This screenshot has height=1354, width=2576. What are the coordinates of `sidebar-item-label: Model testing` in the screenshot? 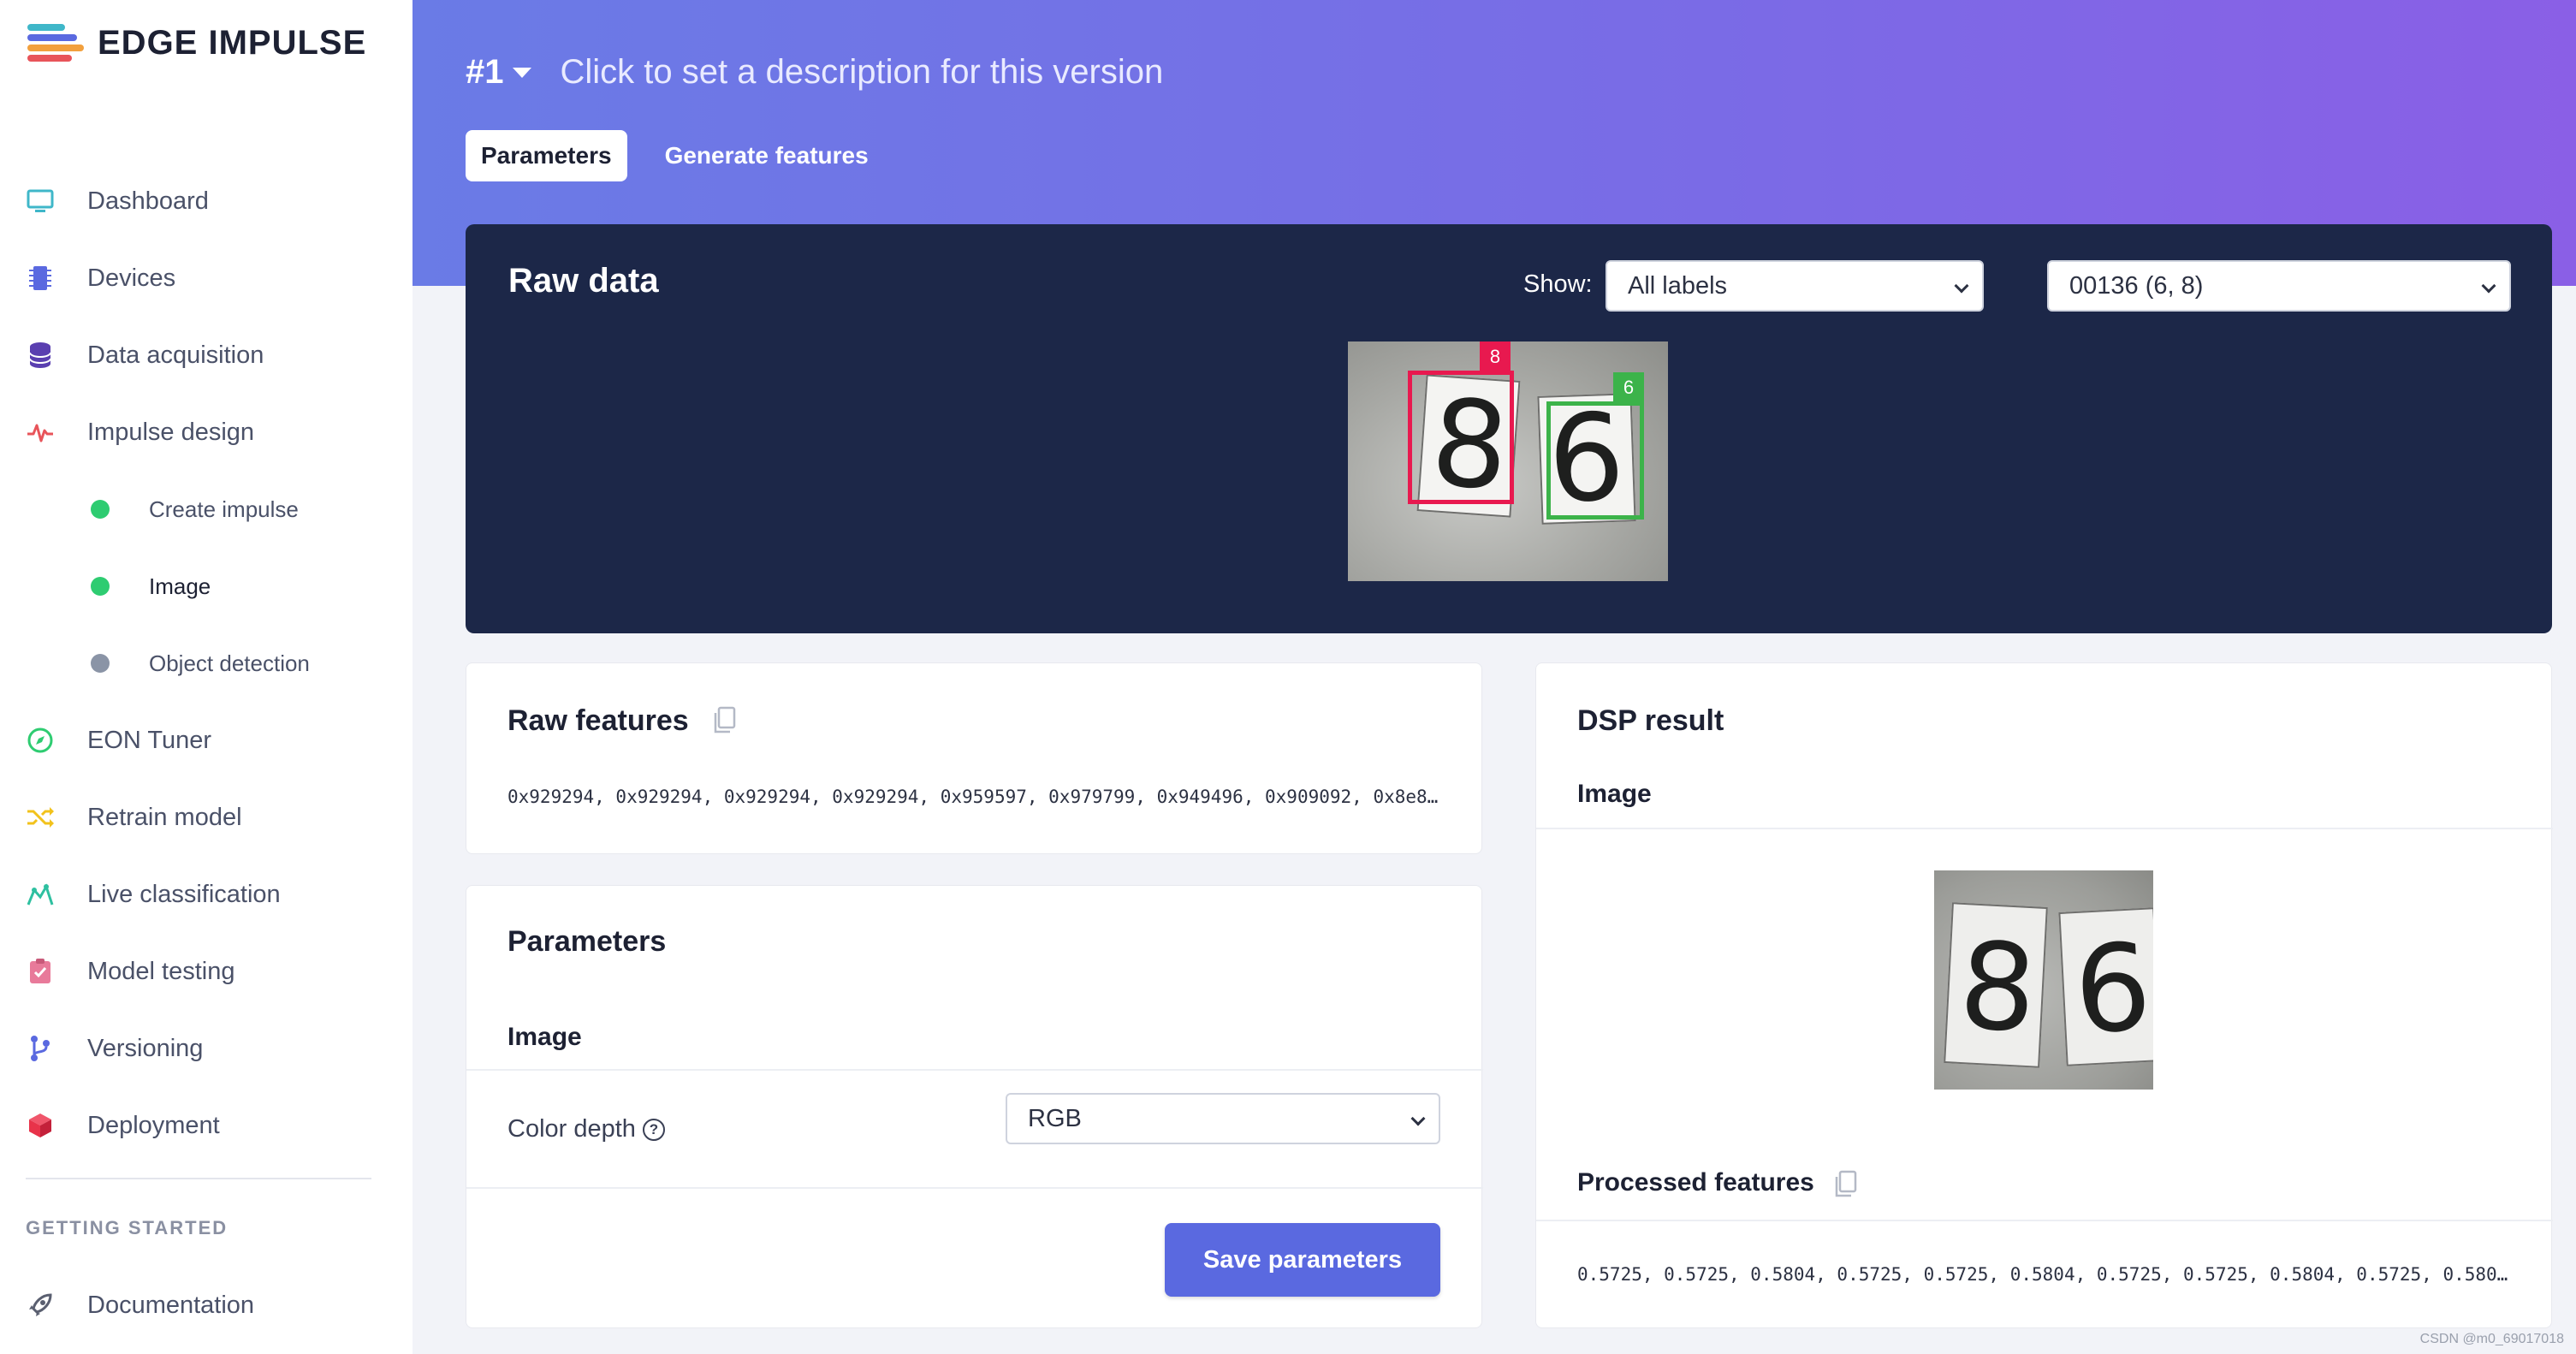 It's located at (161, 971).